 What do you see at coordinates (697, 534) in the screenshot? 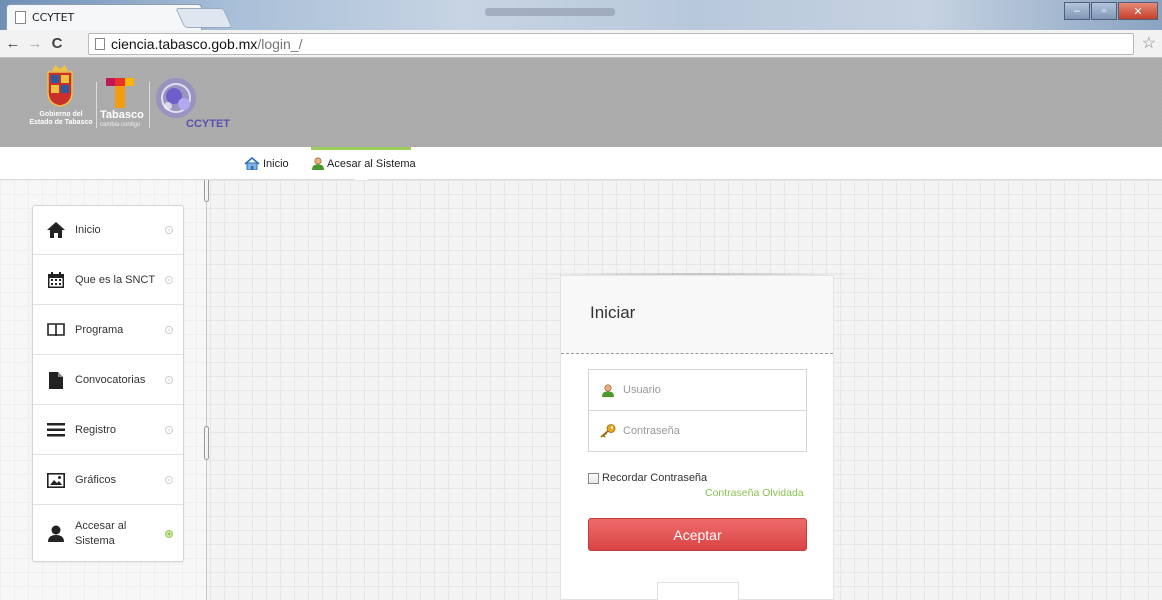
I see `accept-button: Aceptar` at bounding box center [697, 534].